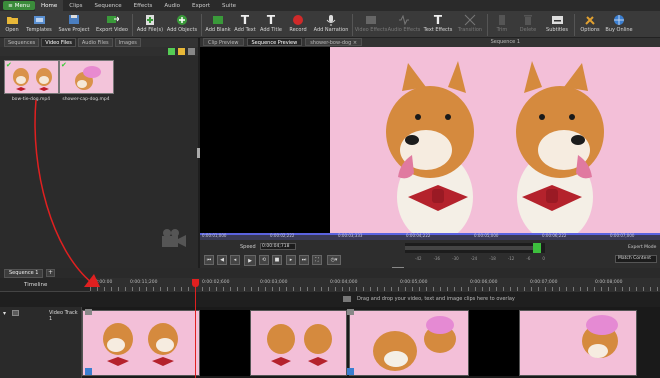  What do you see at coordinates (172, 5) in the screenshot?
I see `tab-audio: Audio` at bounding box center [172, 5].